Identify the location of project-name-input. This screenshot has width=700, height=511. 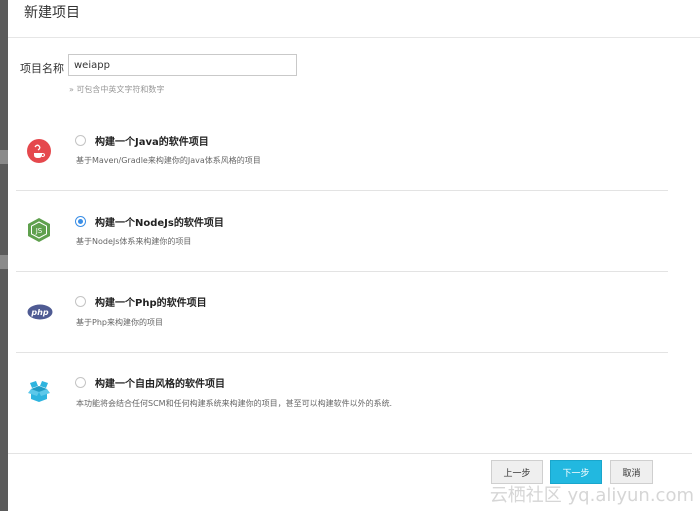
(182, 65).